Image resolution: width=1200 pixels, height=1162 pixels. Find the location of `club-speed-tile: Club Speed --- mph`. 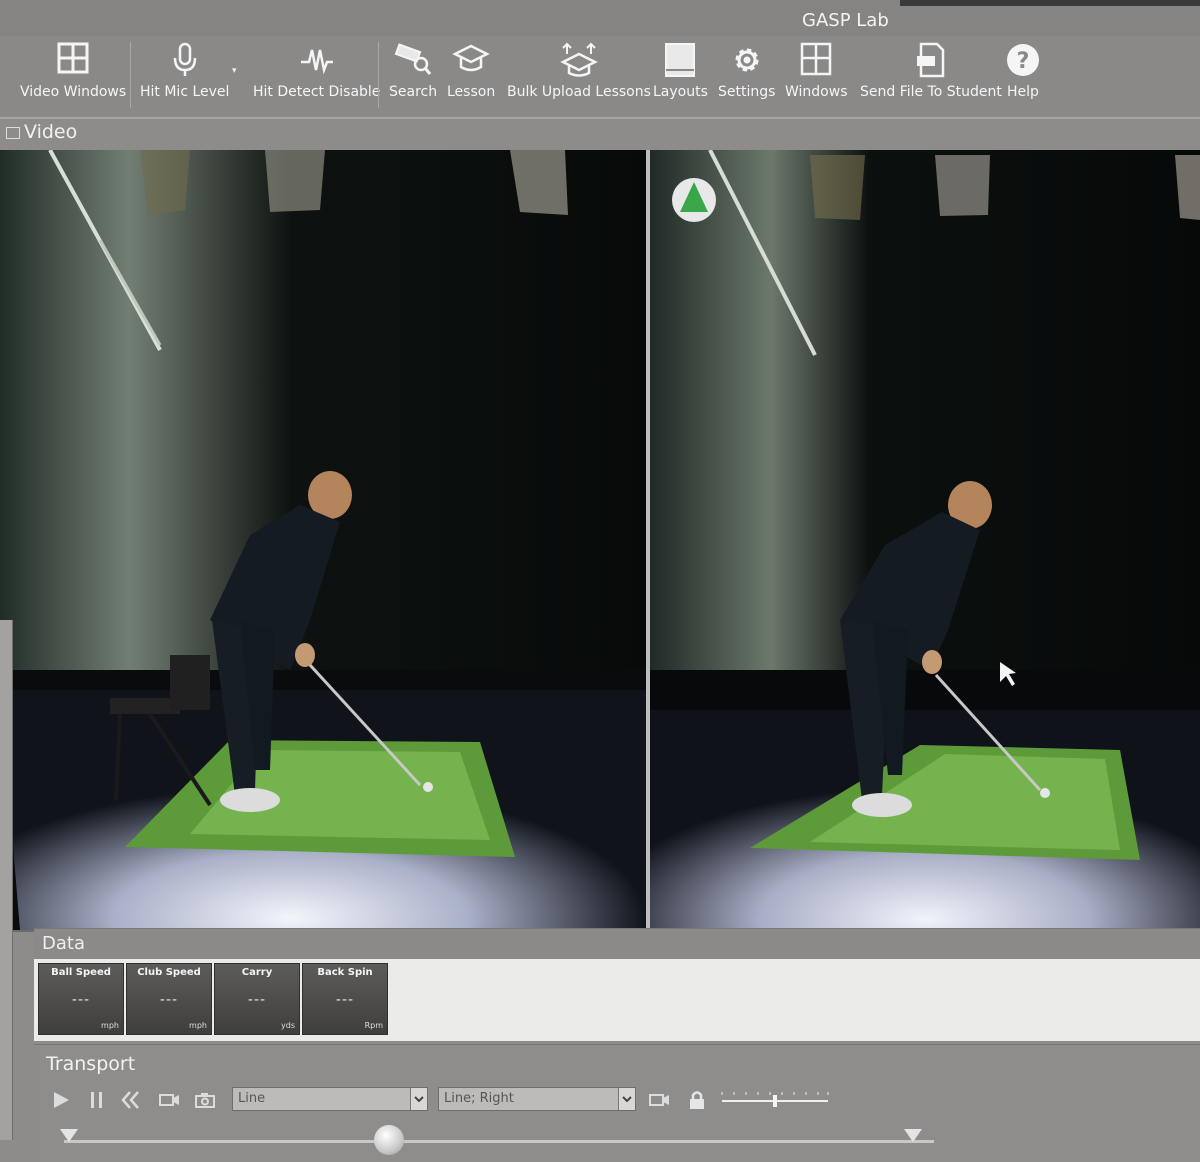

club-speed-tile: Club Speed --- mph is located at coordinates (169, 999).